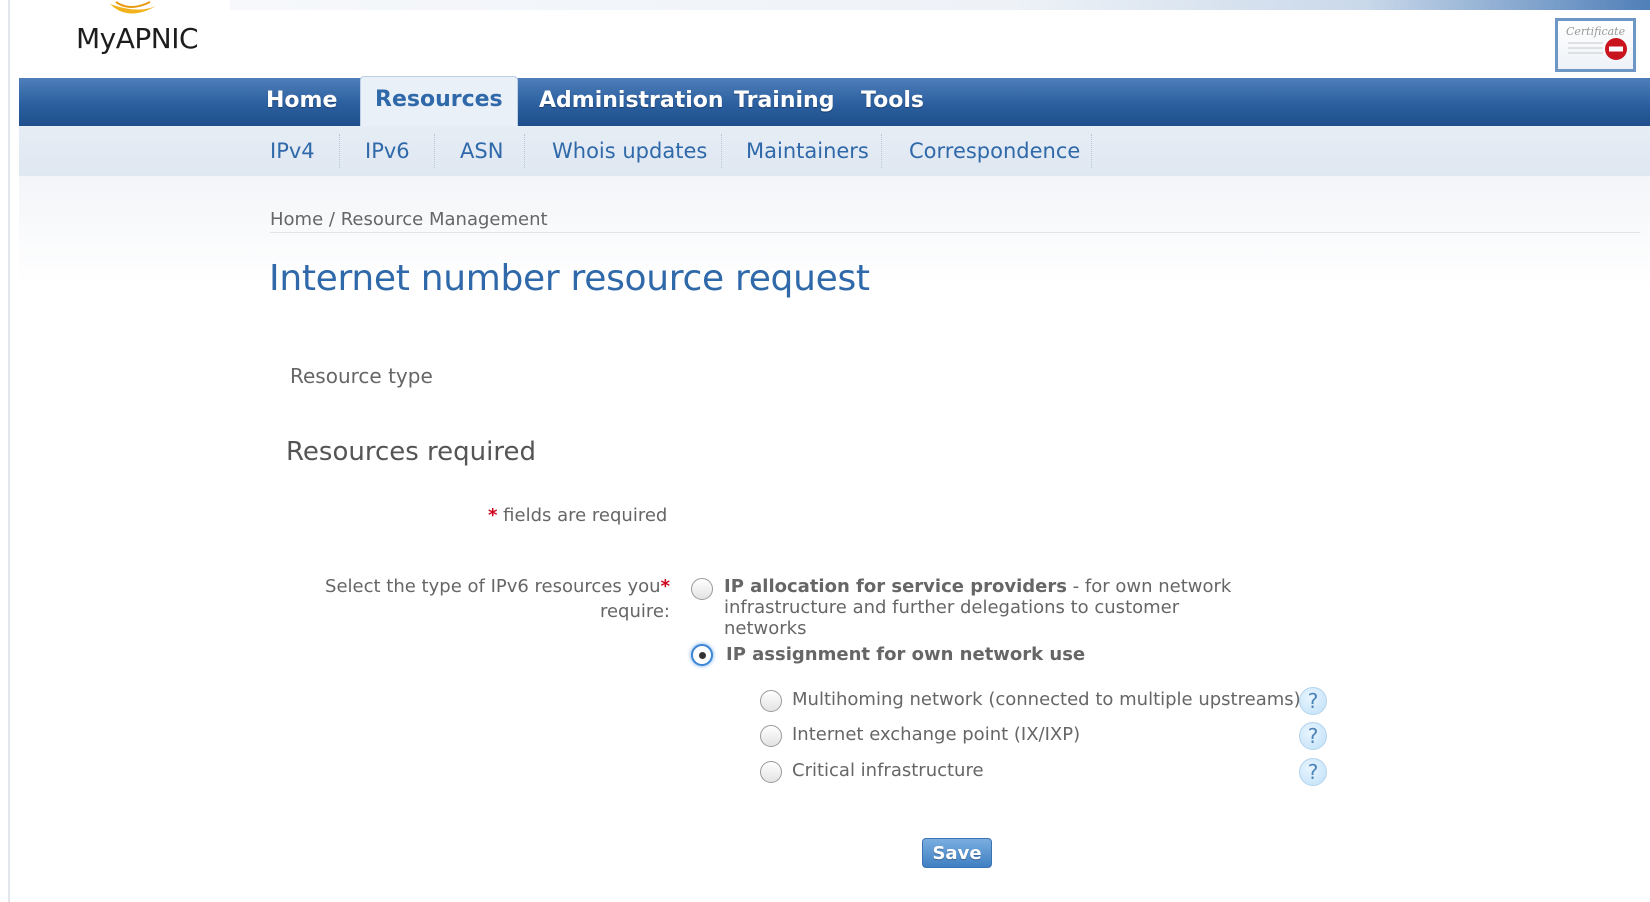 This screenshot has width=1650, height=902. What do you see at coordinates (444, 219) in the screenshot?
I see `breadcrumb-current: Resource Management` at bounding box center [444, 219].